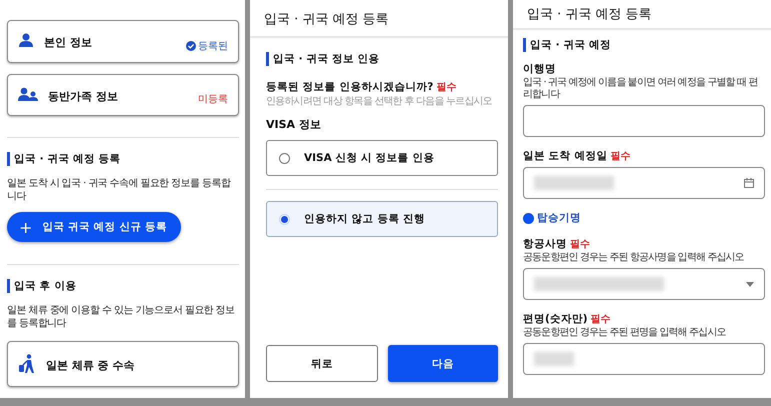  Describe the element at coordinates (294, 124) in the screenshot. I see `group-label: VISA 정보` at that location.